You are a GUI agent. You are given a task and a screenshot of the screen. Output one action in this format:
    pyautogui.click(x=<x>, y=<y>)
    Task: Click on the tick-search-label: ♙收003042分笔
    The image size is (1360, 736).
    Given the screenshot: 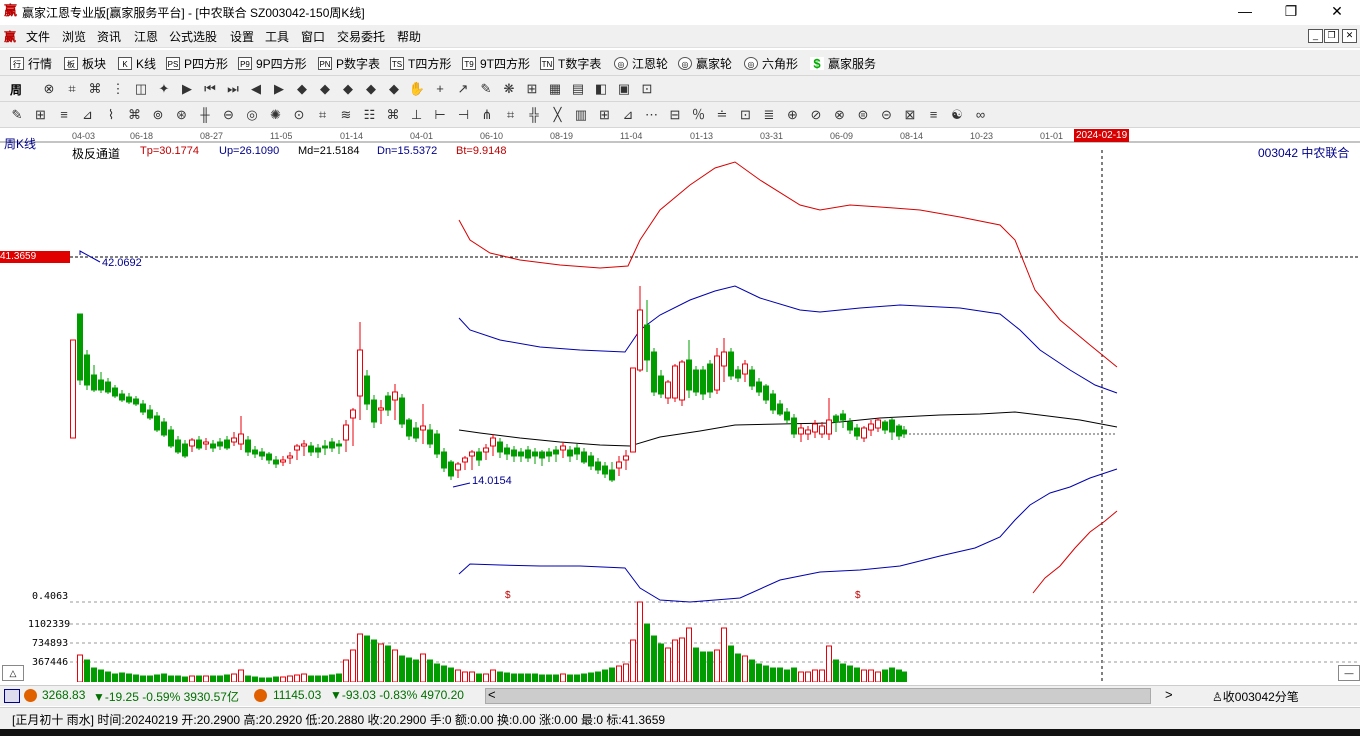 What is the action you would take?
    pyautogui.click(x=1255, y=696)
    